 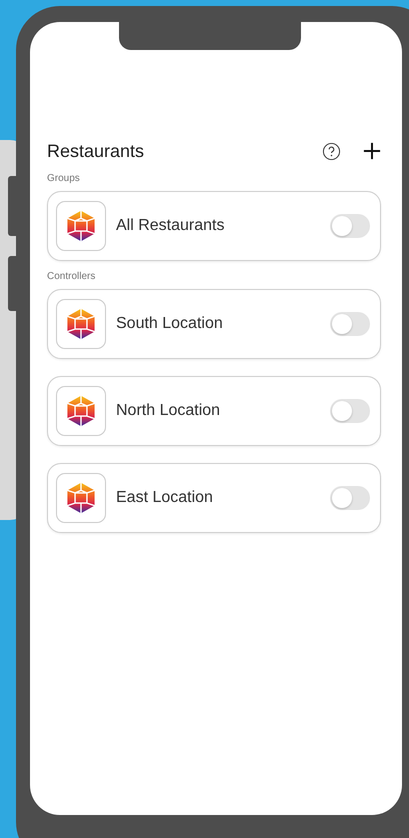 What do you see at coordinates (331, 151) in the screenshot?
I see `help-icon` at bounding box center [331, 151].